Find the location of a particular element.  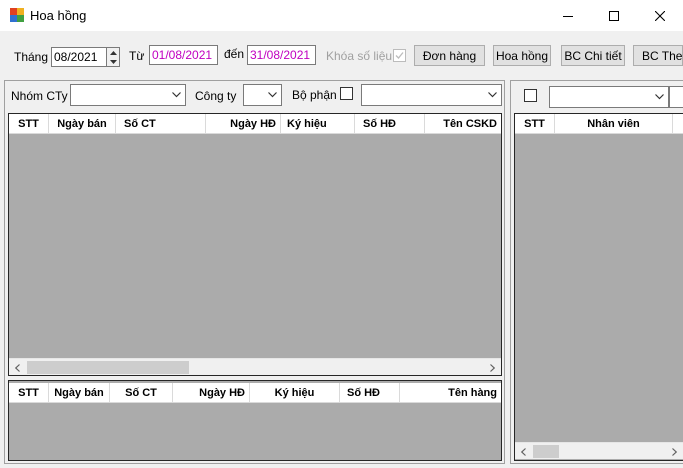

staff-filter-box is located at coordinates (676, 97).